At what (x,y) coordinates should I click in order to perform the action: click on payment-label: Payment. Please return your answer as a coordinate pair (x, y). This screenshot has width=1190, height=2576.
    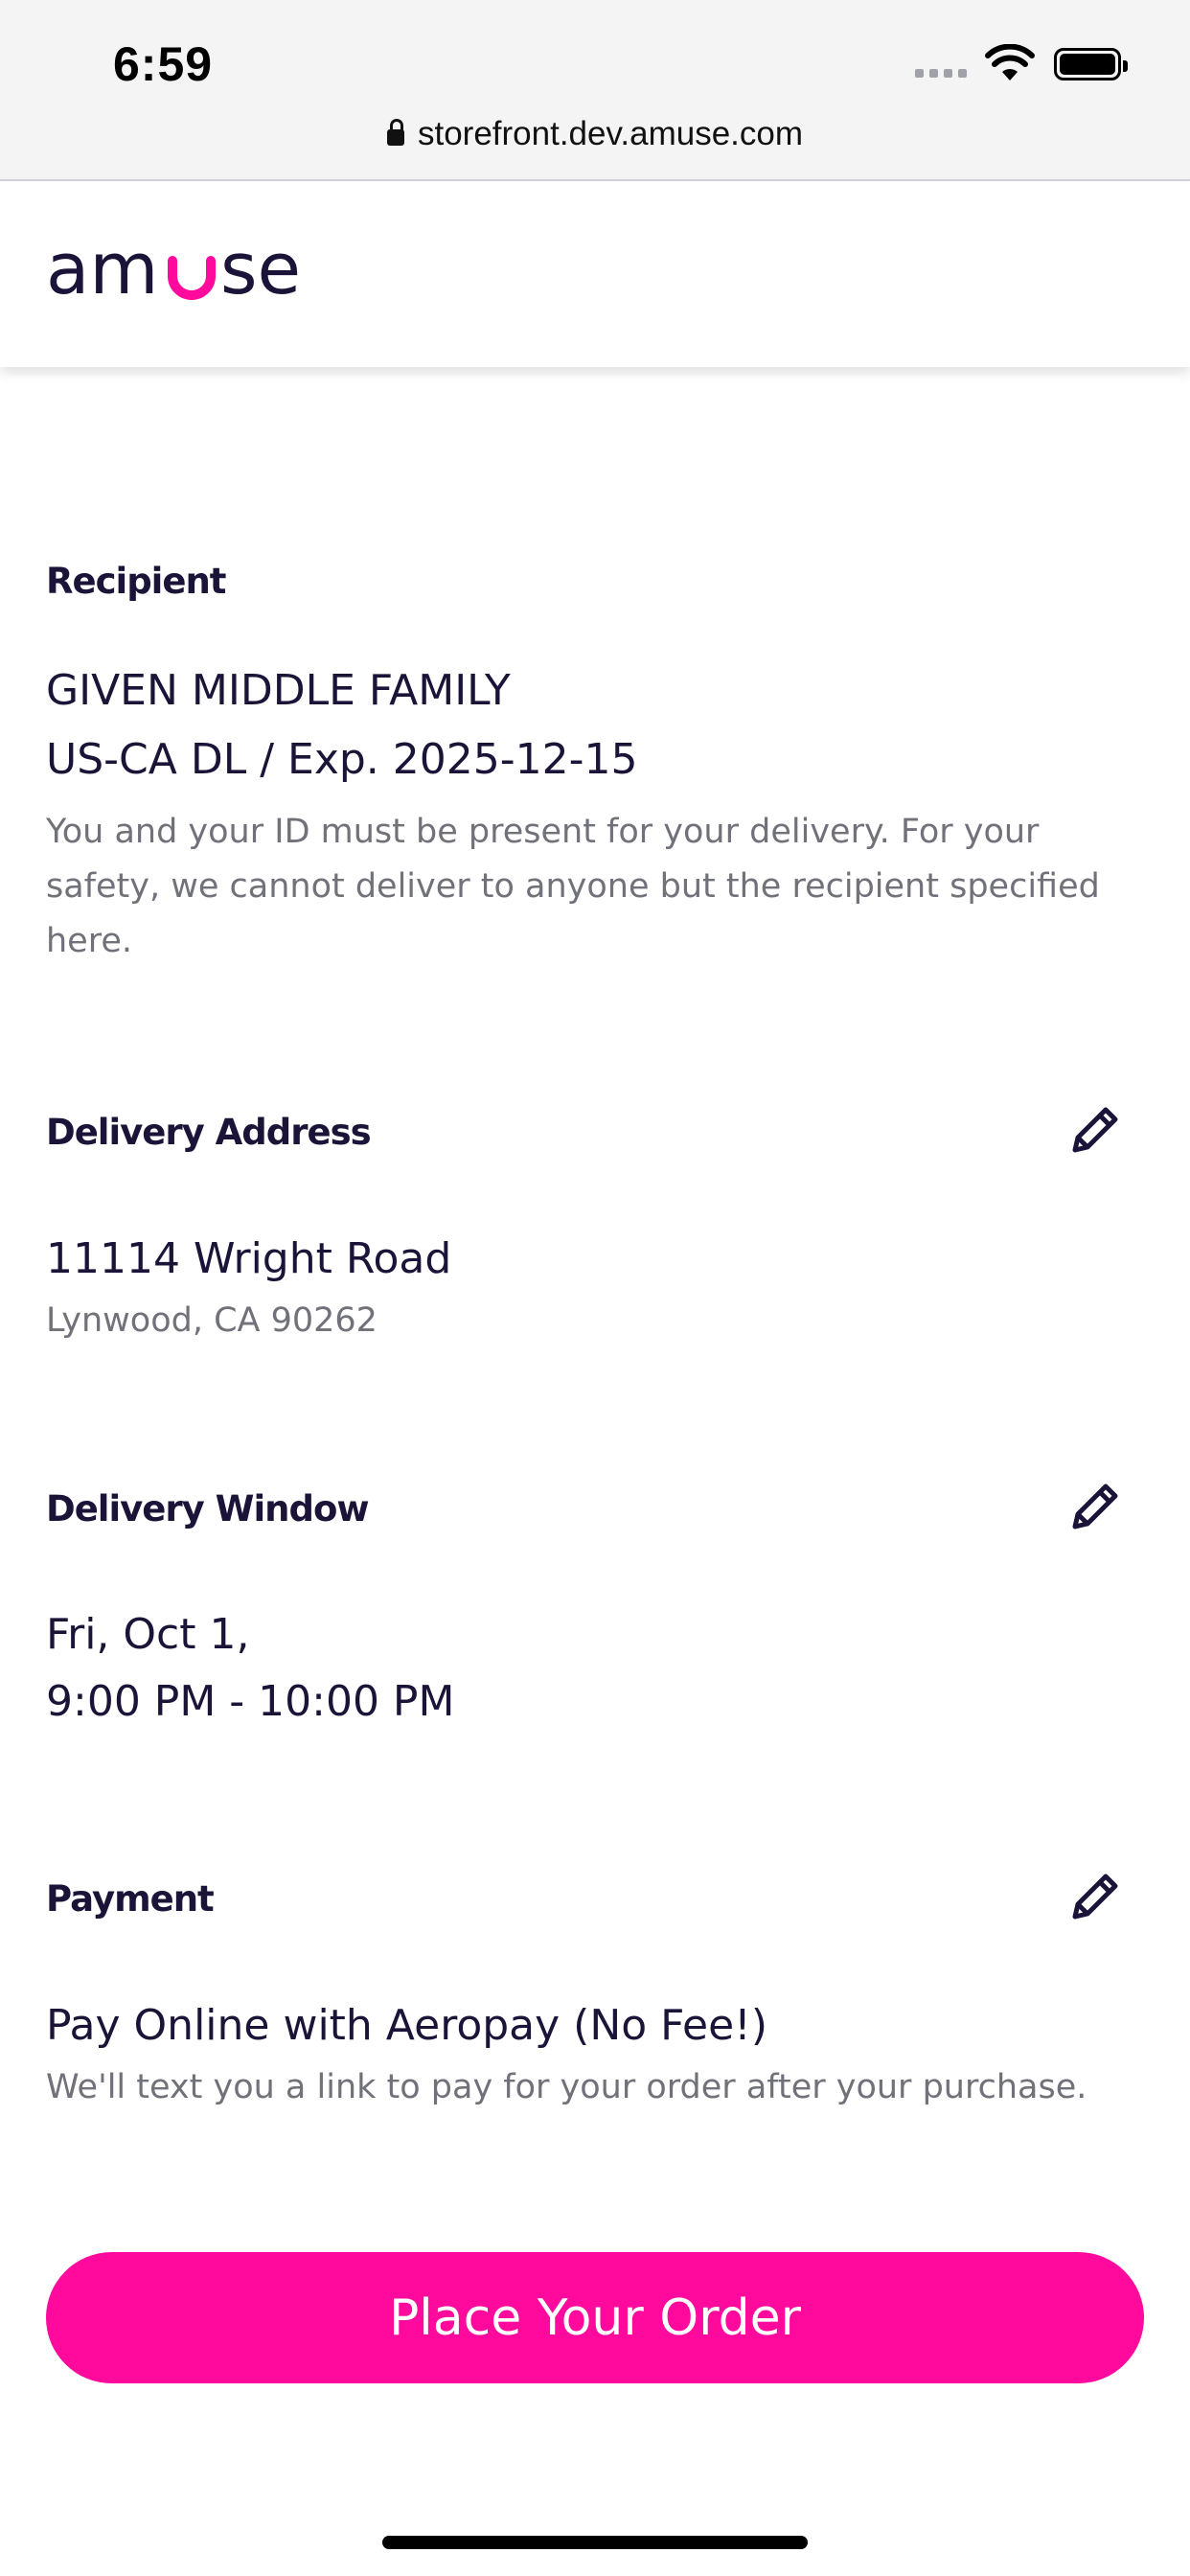
    Looking at the image, I should click on (131, 1899).